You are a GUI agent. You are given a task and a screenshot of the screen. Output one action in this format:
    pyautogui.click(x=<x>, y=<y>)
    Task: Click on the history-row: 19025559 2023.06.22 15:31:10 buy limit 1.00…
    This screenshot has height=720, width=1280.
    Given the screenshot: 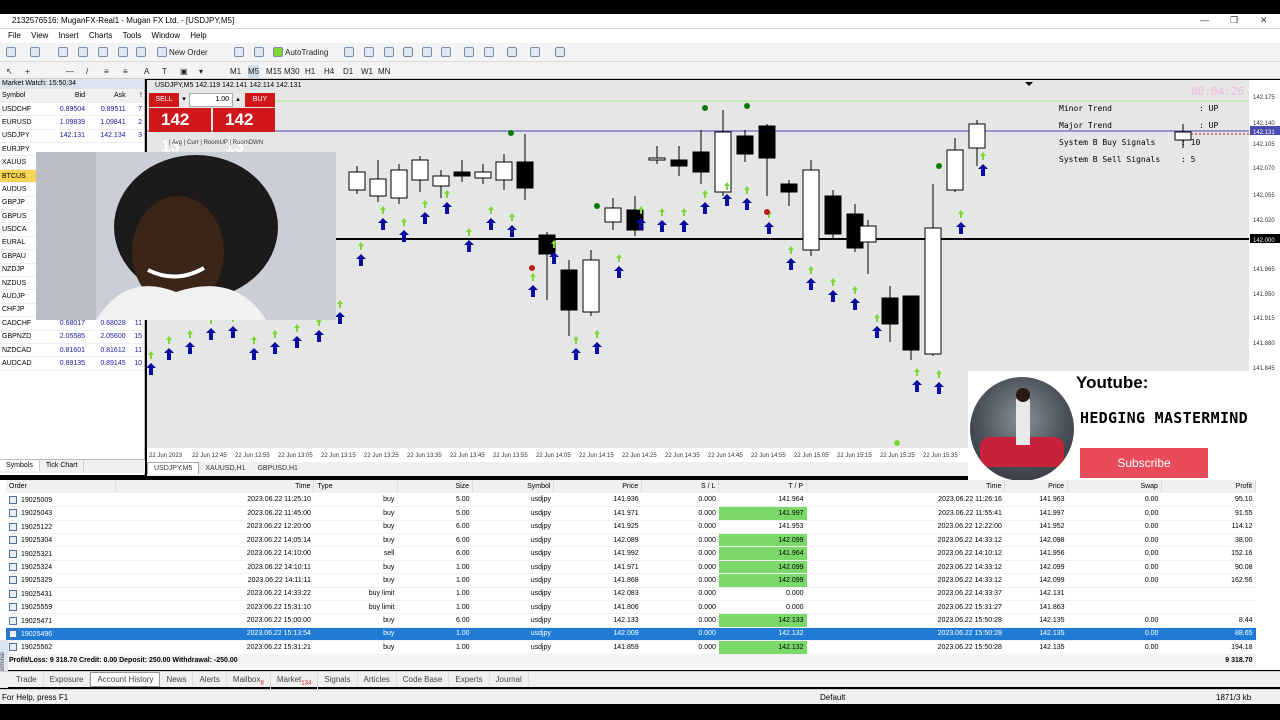 What is the action you would take?
    pyautogui.click(x=631, y=607)
    